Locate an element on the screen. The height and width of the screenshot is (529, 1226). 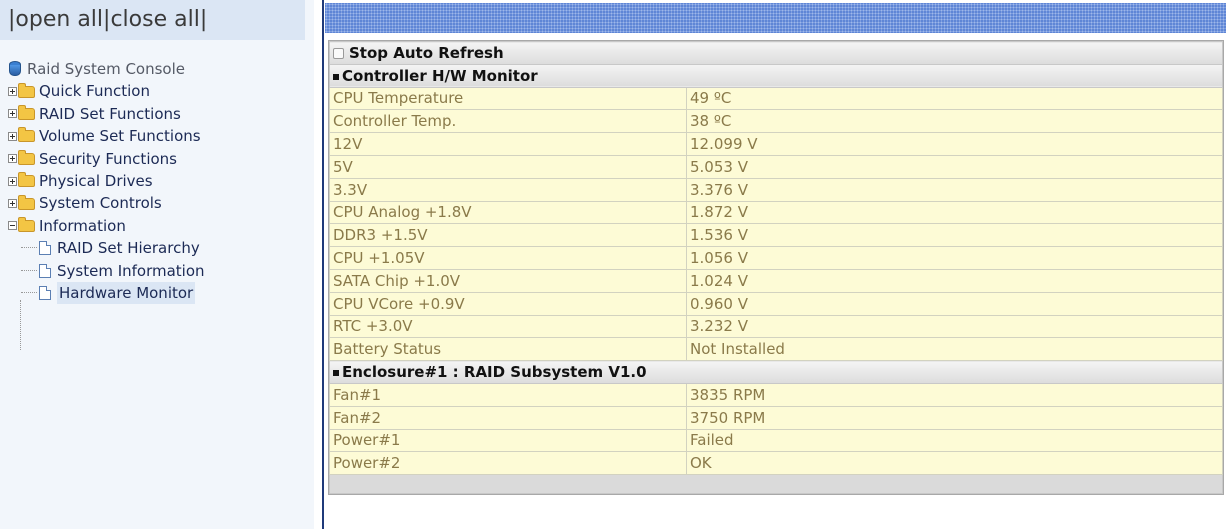
sensor-value: 1.536 V is located at coordinates (954, 235).